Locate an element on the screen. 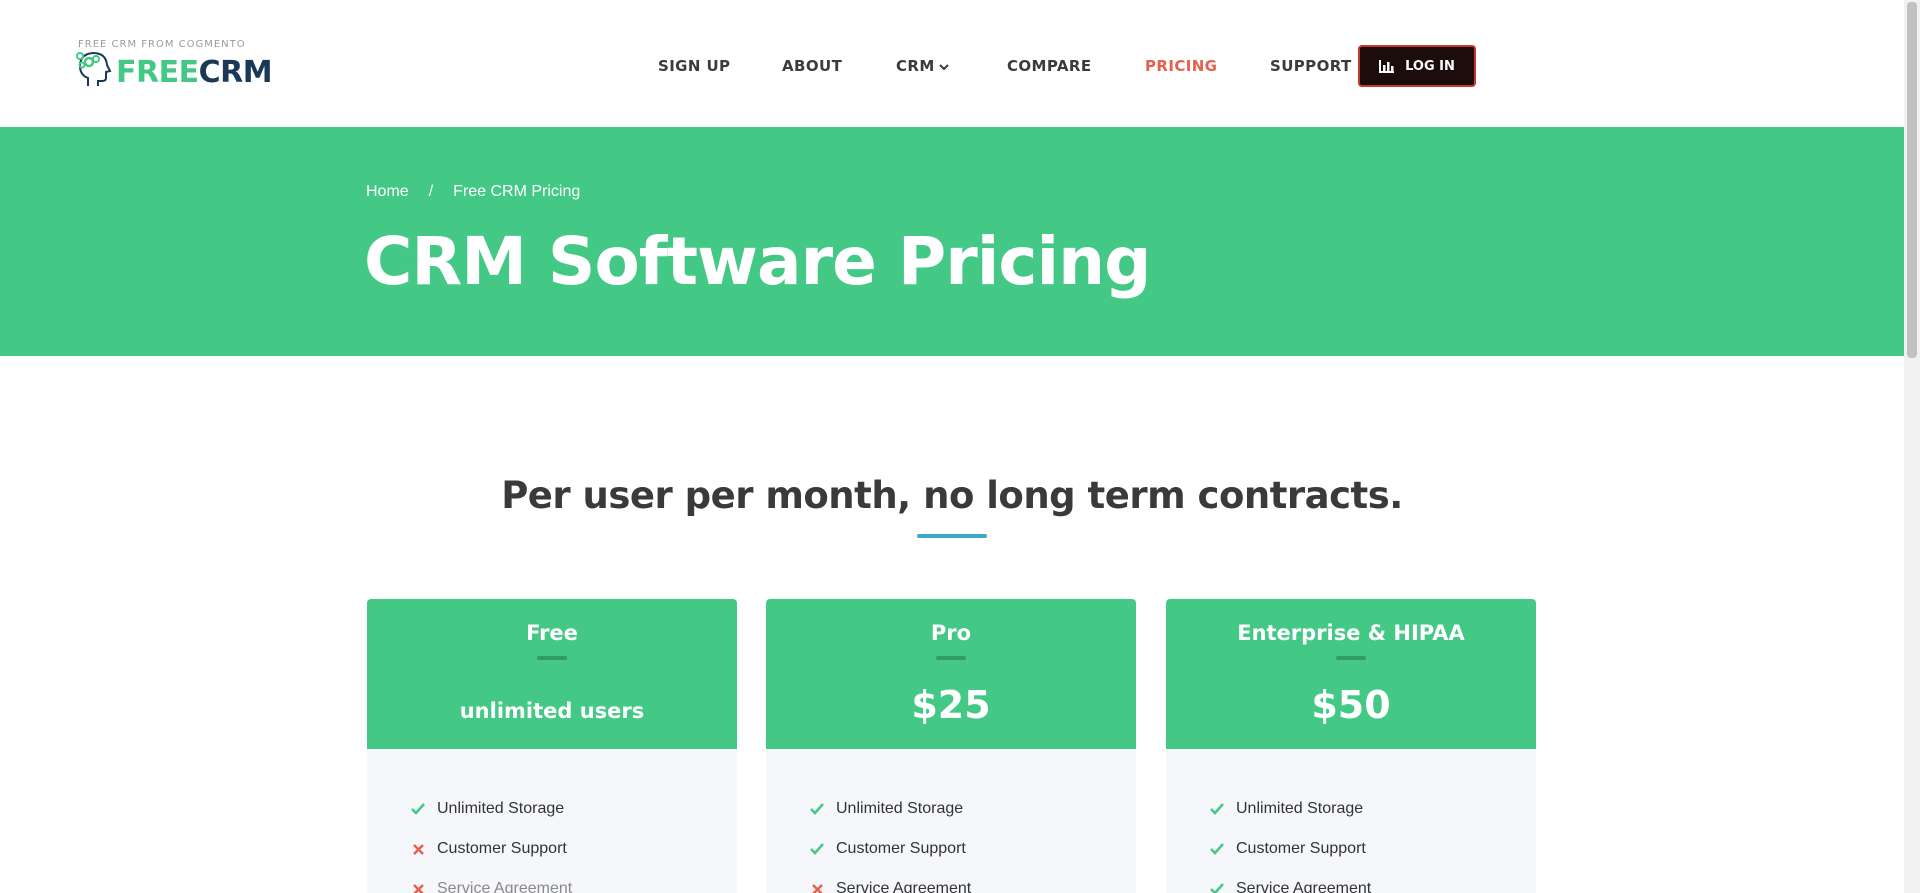 The width and height of the screenshot is (1920, 893). plan-price: $50 is located at coordinates (1351, 705).